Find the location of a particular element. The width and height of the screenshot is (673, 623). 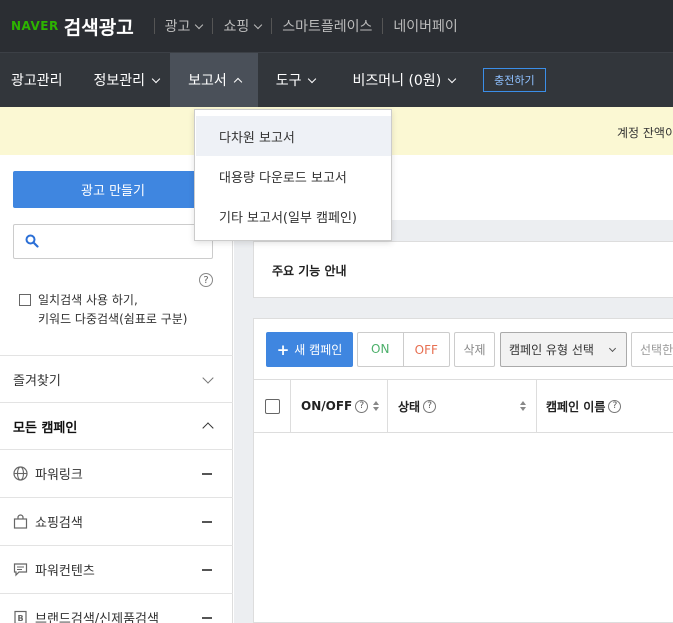

sidebar-item-power-contents: 파워컨텐츠 is located at coordinates (116, 569).